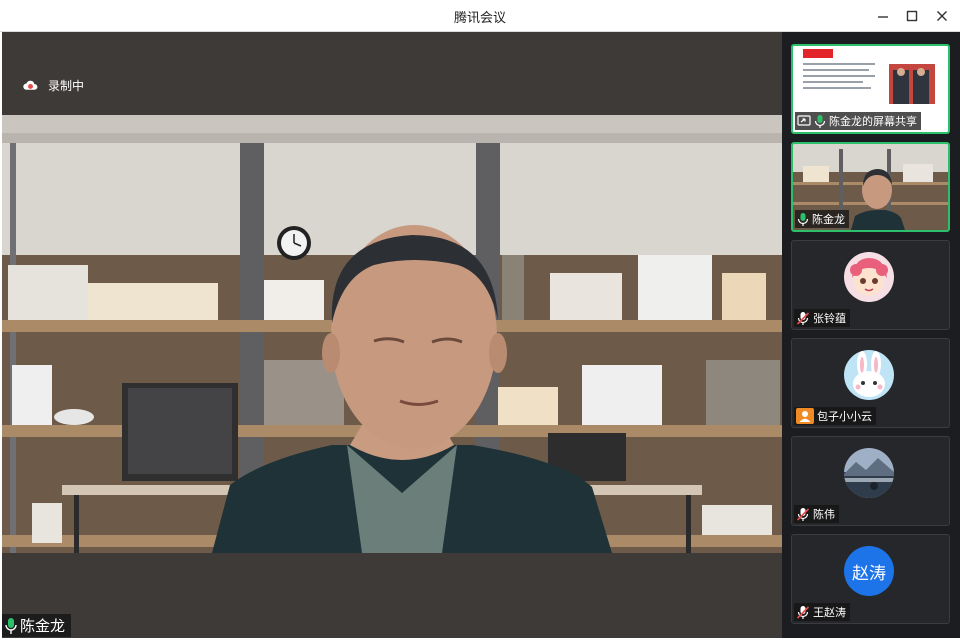 The image size is (960, 640). I want to click on participant-name: 张铃蕴, so click(829, 318).